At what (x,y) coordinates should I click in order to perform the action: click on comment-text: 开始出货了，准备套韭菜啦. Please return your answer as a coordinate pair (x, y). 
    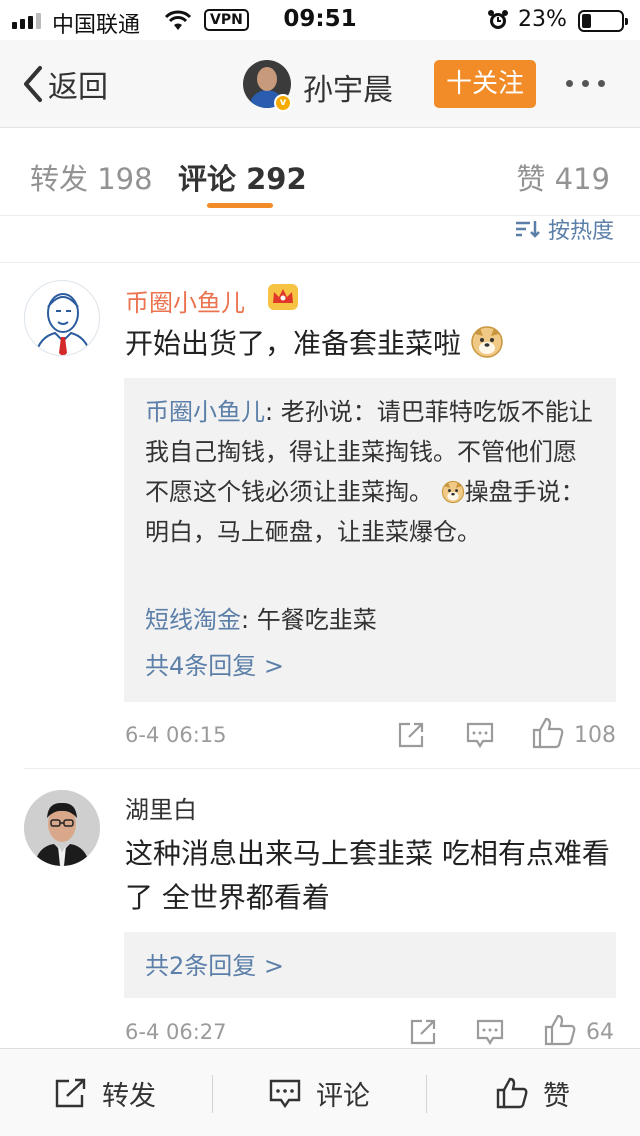
    Looking at the image, I should click on (370, 344).